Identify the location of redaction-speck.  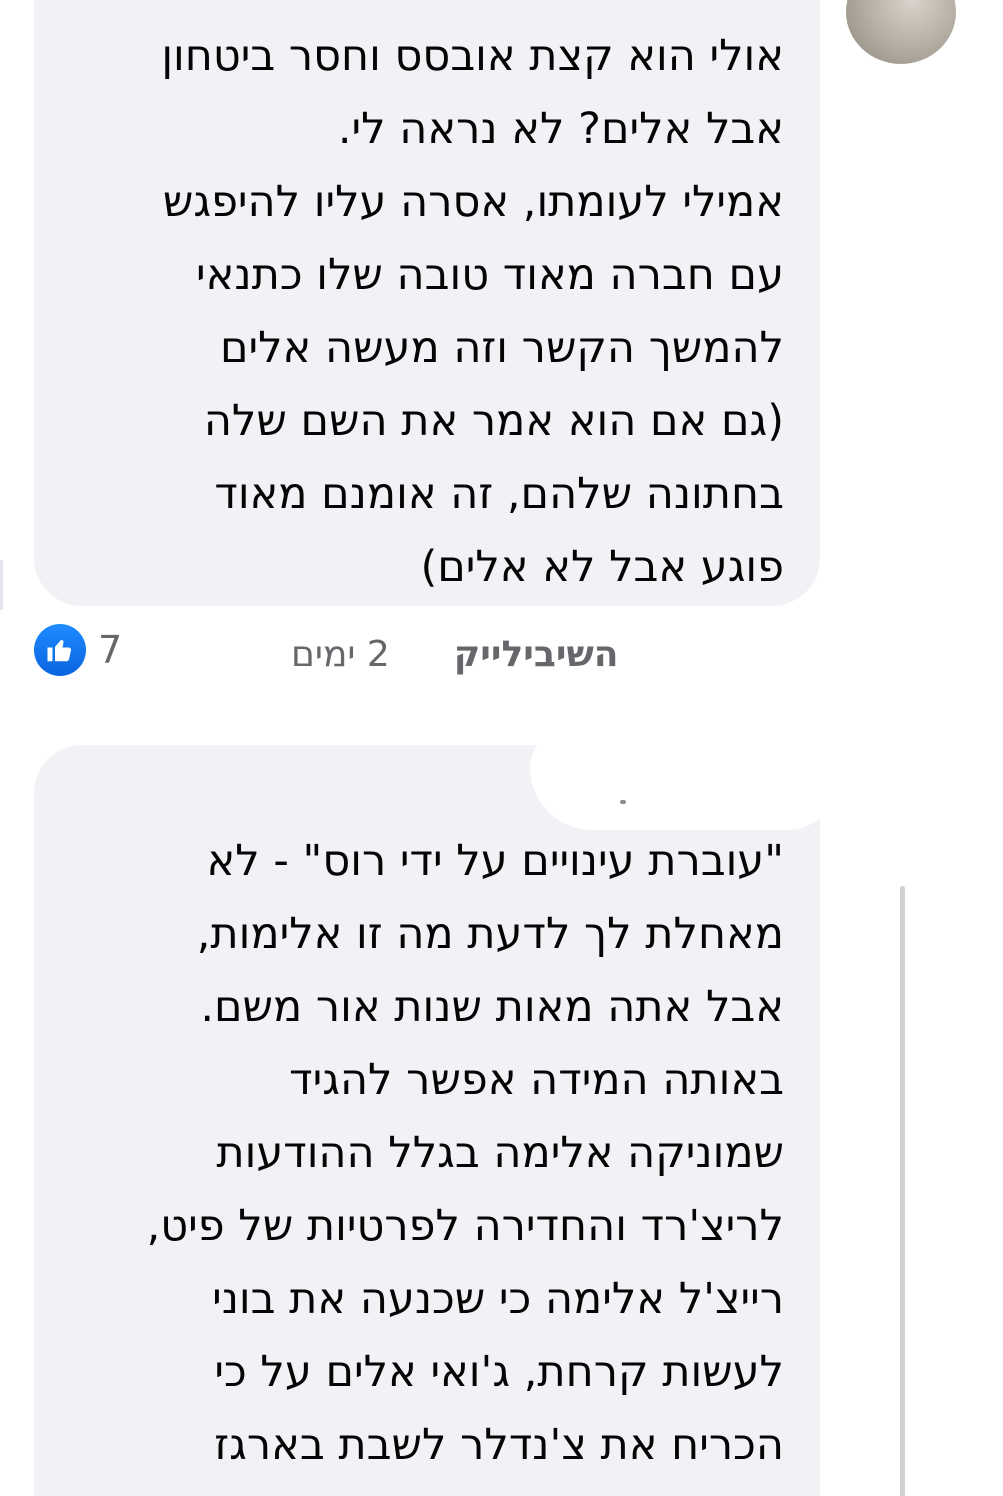
(623, 802).